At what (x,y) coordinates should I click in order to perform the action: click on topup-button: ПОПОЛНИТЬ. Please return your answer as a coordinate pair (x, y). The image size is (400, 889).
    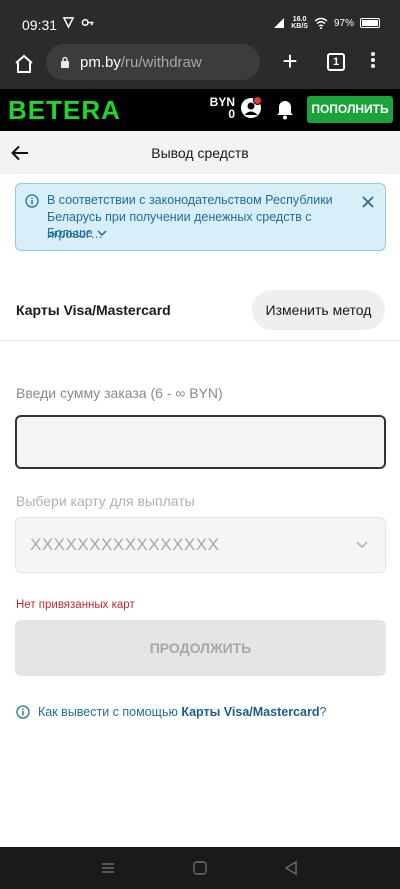
    Looking at the image, I should click on (350, 109).